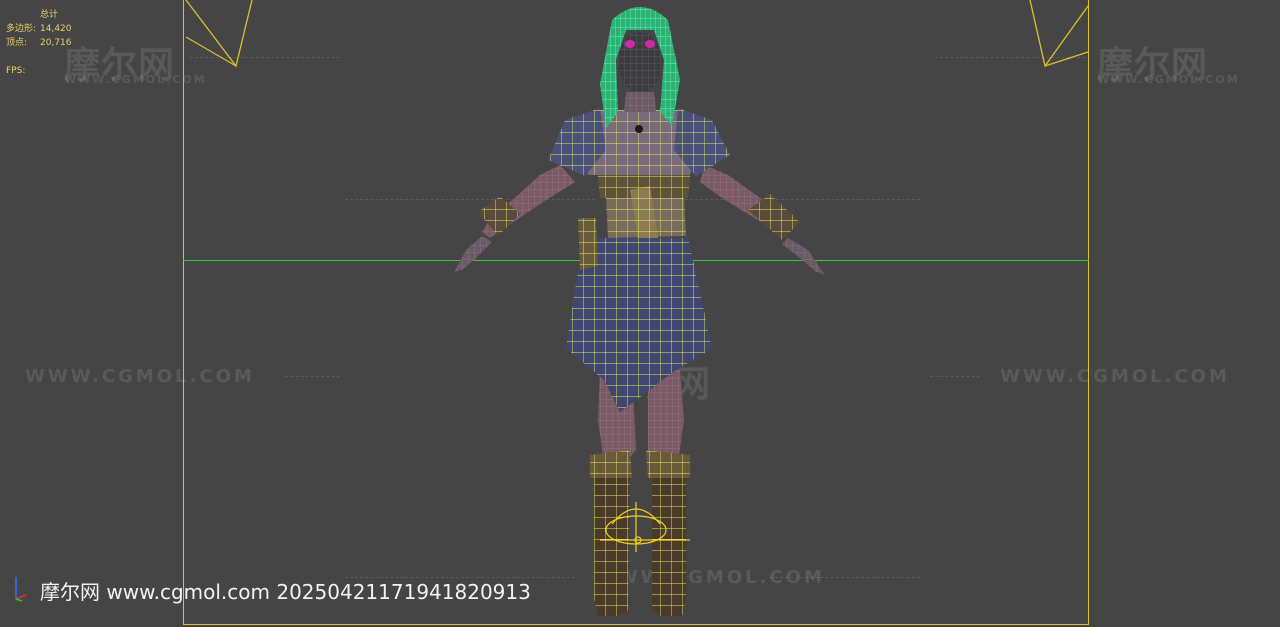 Image resolution: width=1280 pixels, height=627 pixels. Describe the element at coordinates (285, 592) in the screenshot. I see `footer-watermark: 摩尔网 www.cgmol.com 20250421171941820913` at that location.